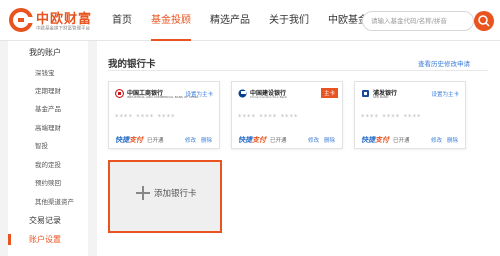 The width and height of the screenshot is (500, 256). Describe the element at coordinates (143, 193) in the screenshot. I see `plus-icon` at that location.